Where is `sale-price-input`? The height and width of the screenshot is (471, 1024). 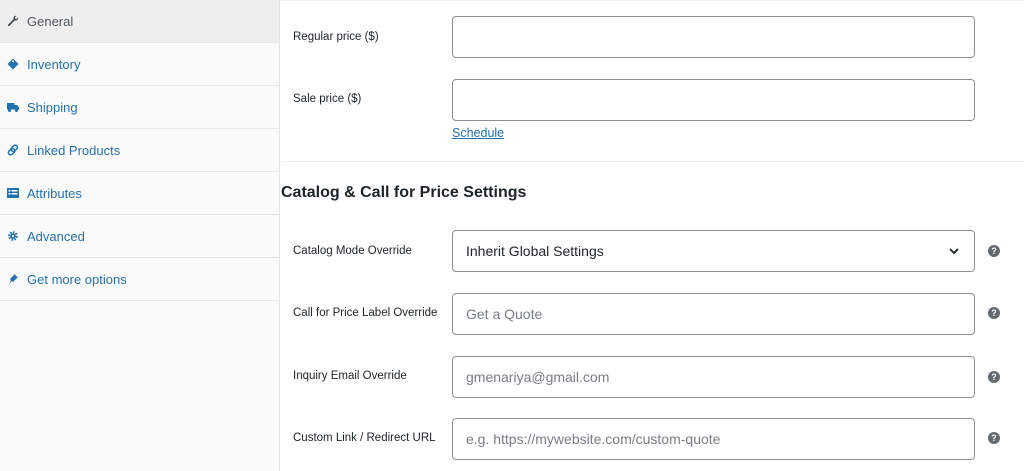 sale-price-input is located at coordinates (713, 100).